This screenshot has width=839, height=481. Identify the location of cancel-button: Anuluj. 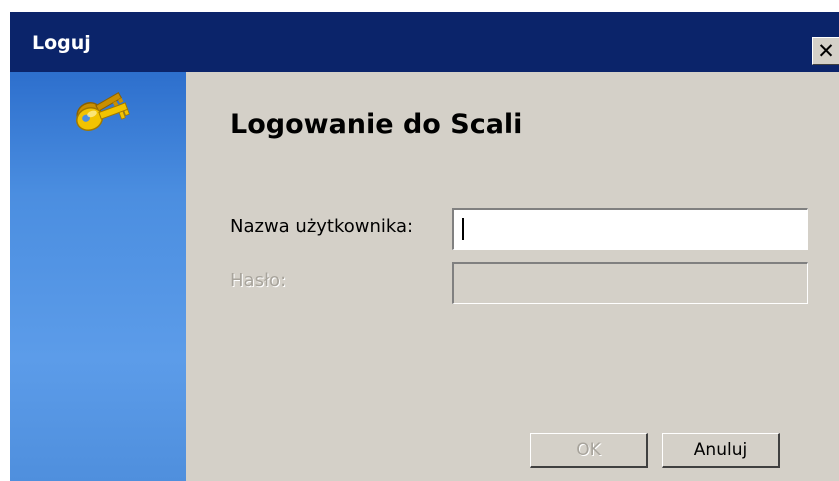
(721, 450).